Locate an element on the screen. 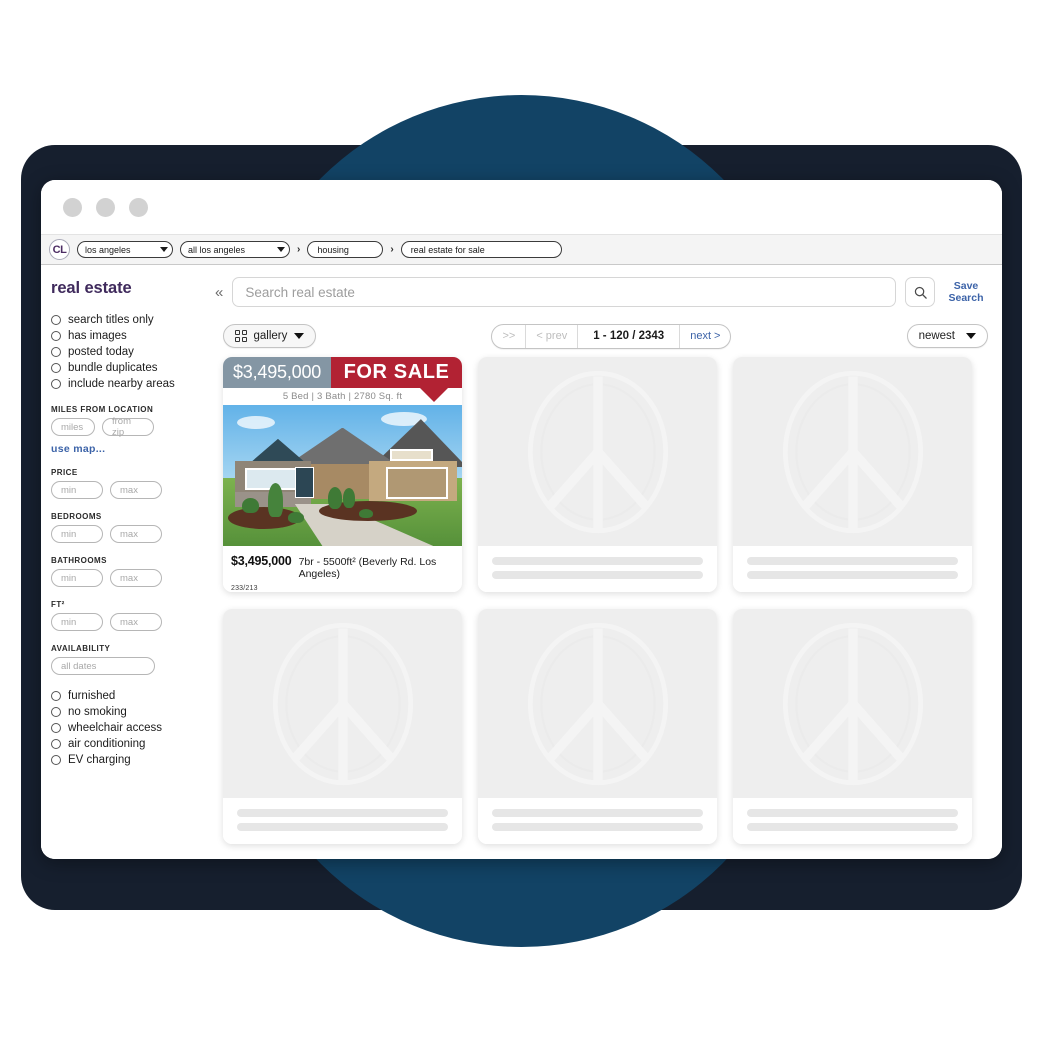 This screenshot has width=1043, height=1043. filter-wheelchair-access: wheelchair access is located at coordinates (125, 728).